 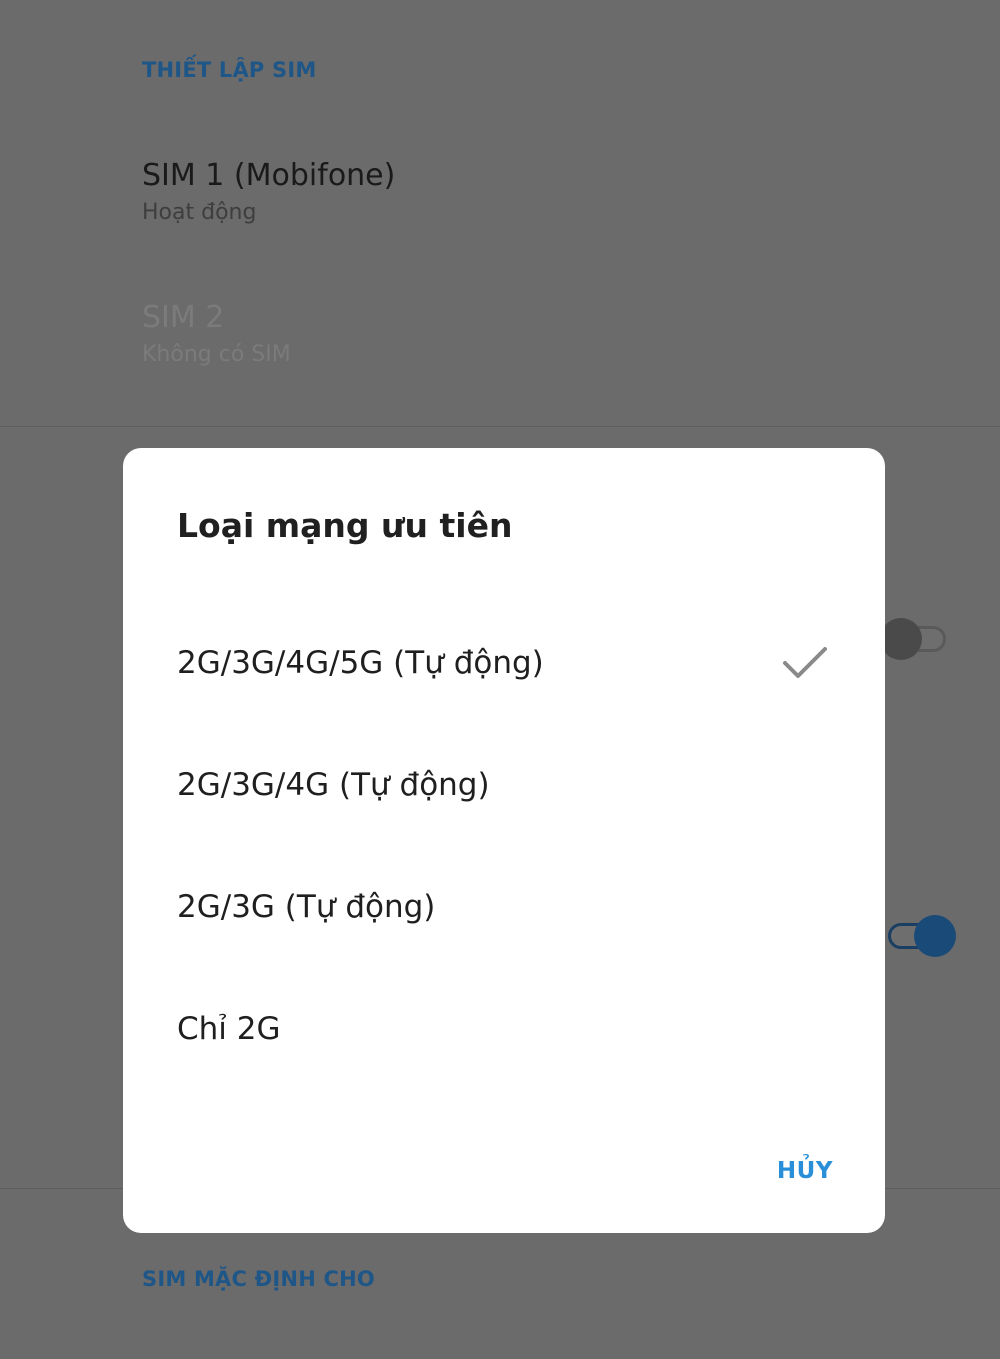 I want to click on network-option-5g: 2G/3G/4G/5G (Tự động), so click(x=504, y=666).